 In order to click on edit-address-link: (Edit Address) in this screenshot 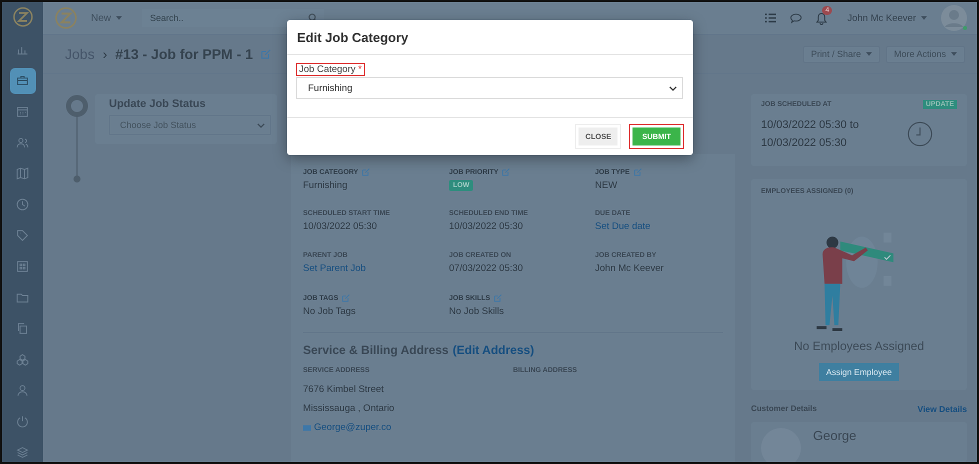, I will do `click(493, 350)`.